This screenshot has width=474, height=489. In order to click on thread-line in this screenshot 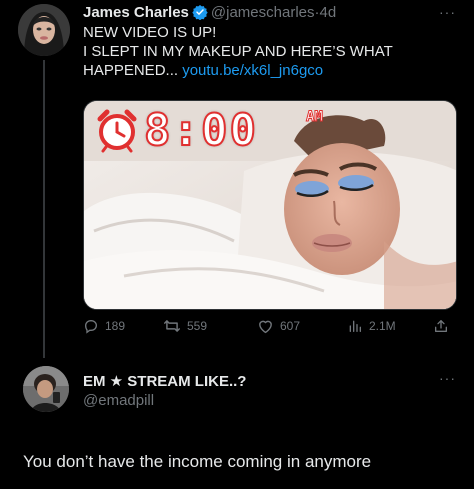, I will do `click(44, 209)`.